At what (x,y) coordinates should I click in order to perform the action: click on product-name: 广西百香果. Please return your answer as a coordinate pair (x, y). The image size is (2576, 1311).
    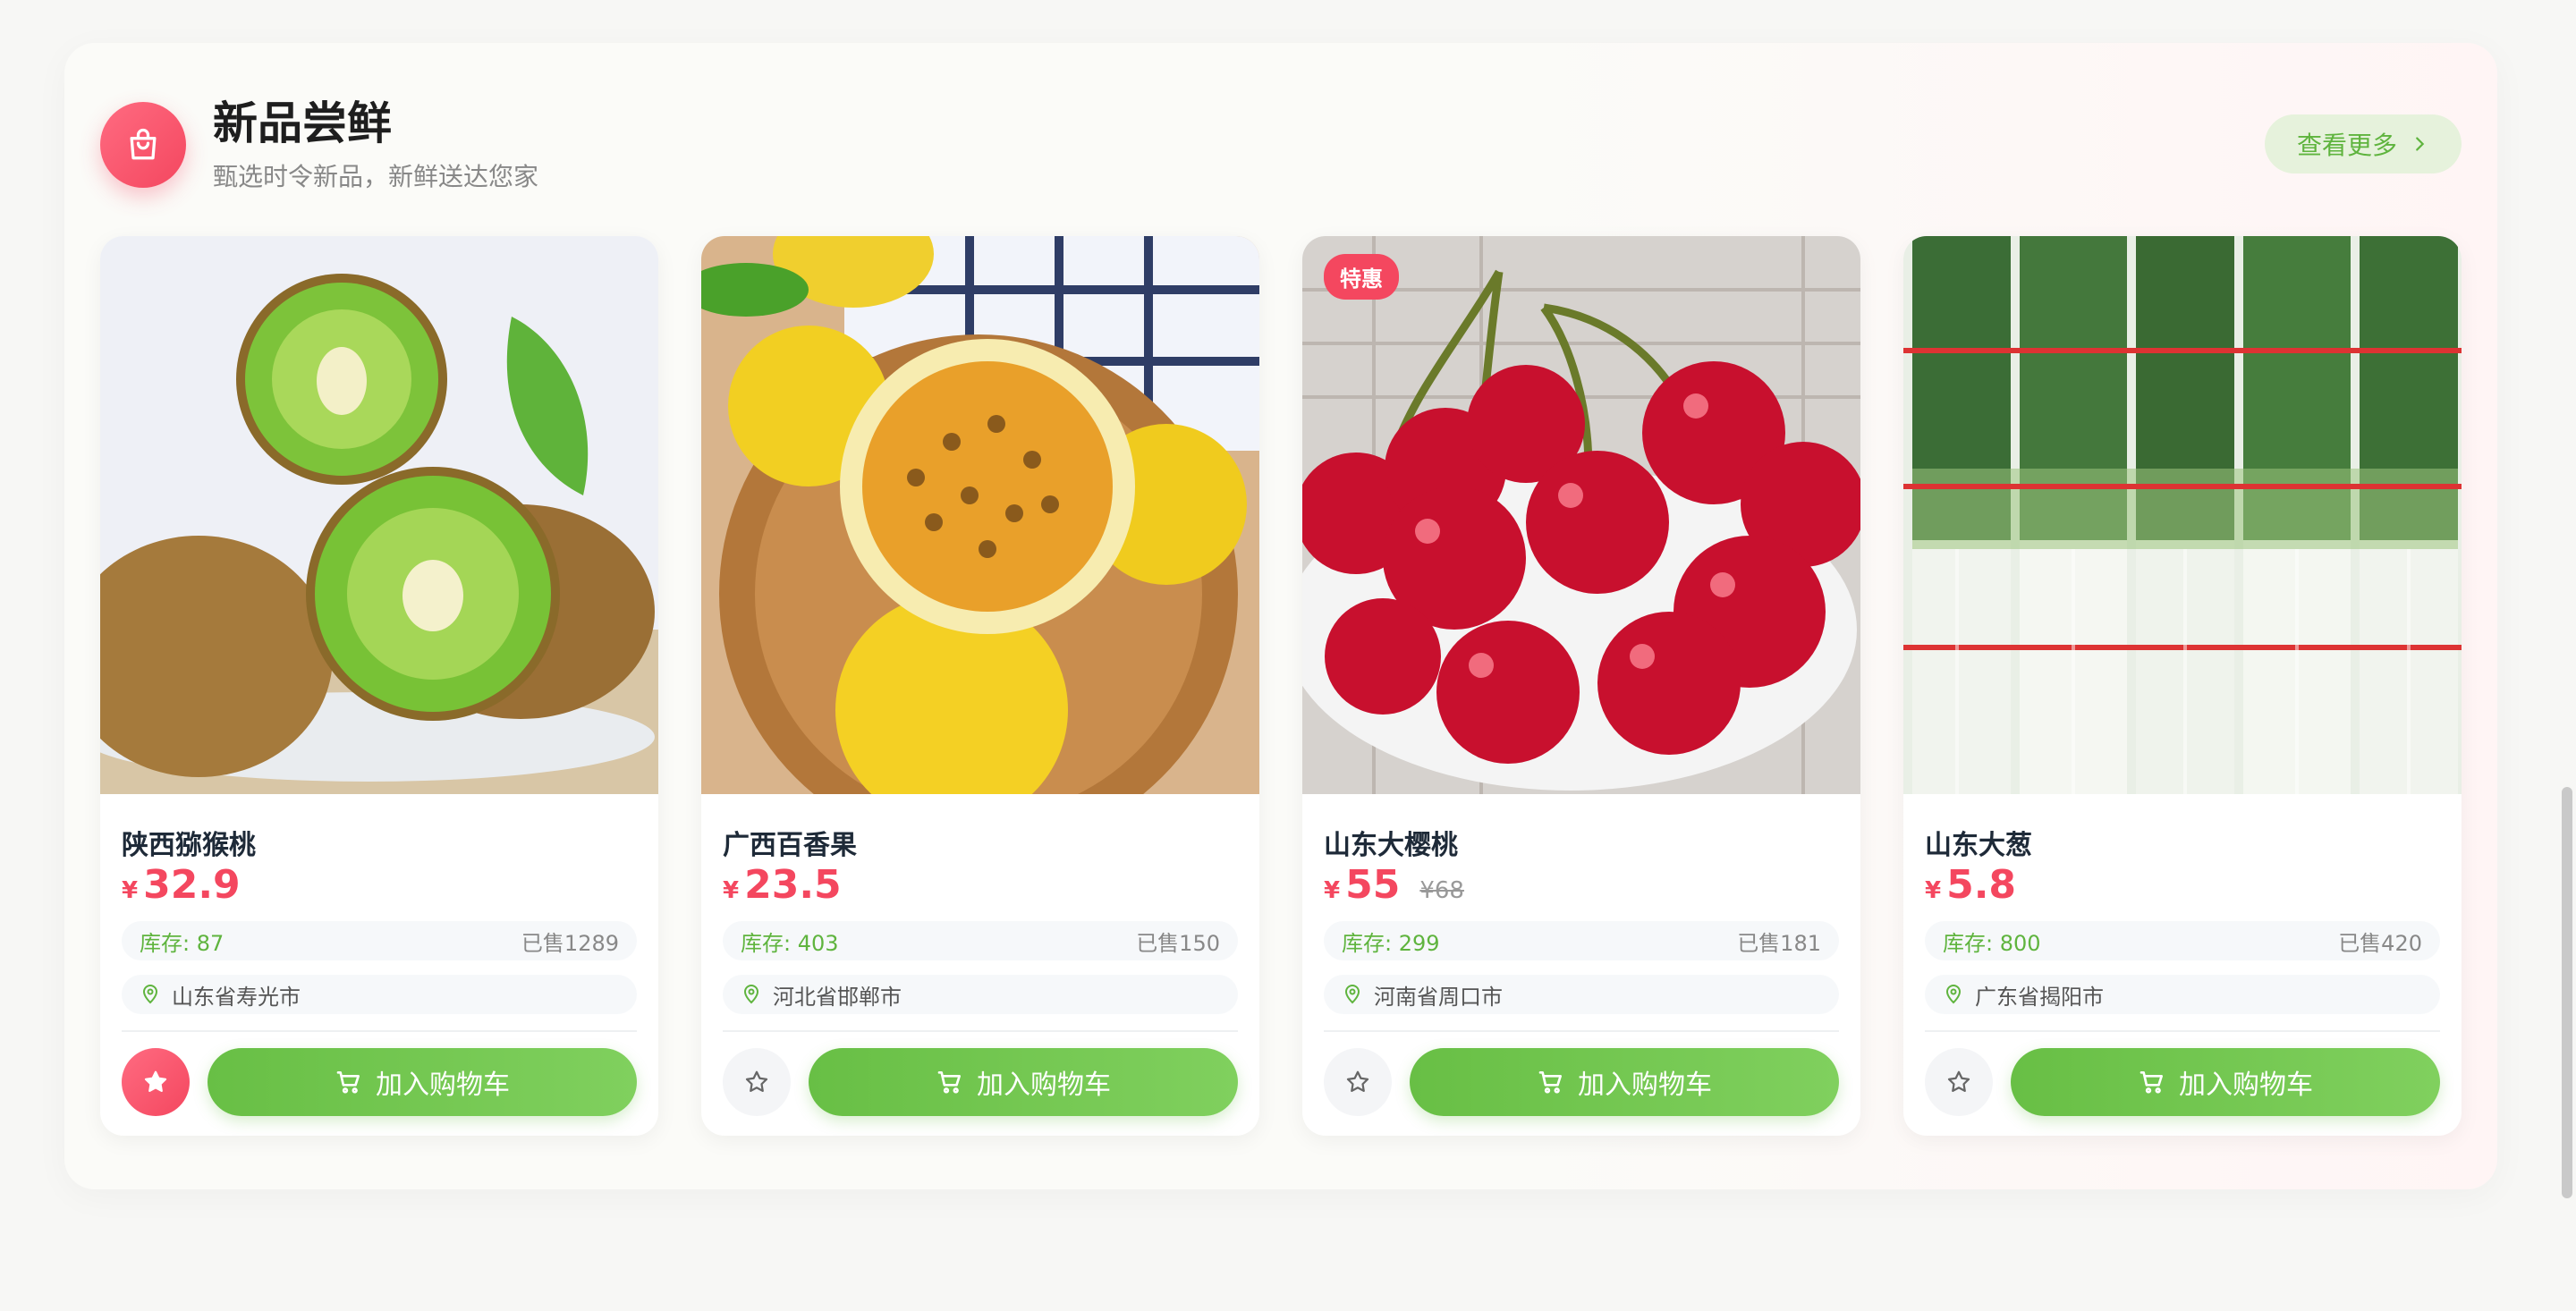
    Looking at the image, I should click on (790, 842).